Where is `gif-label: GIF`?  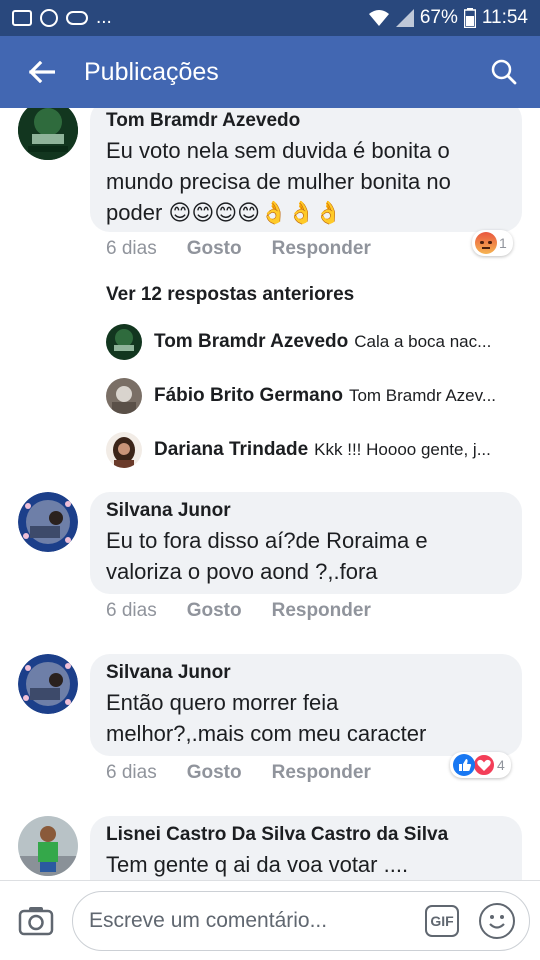 gif-label: GIF is located at coordinates (442, 920).